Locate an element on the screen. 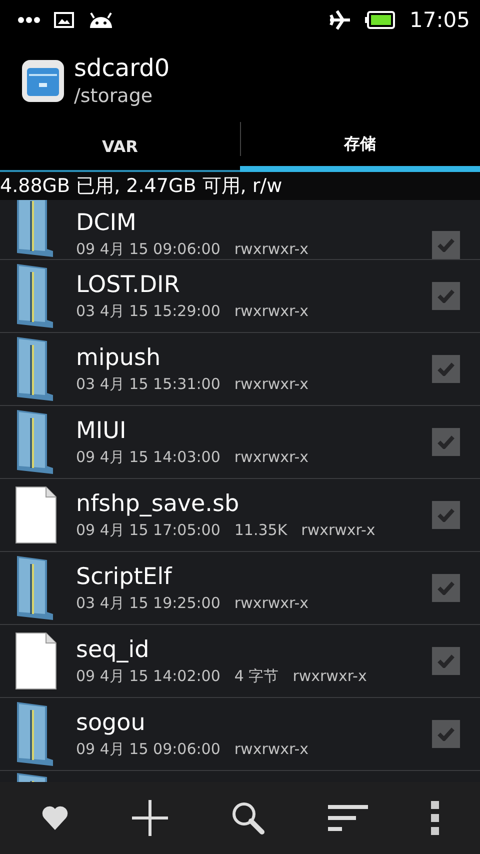  android-icon is located at coordinates (101, 20).